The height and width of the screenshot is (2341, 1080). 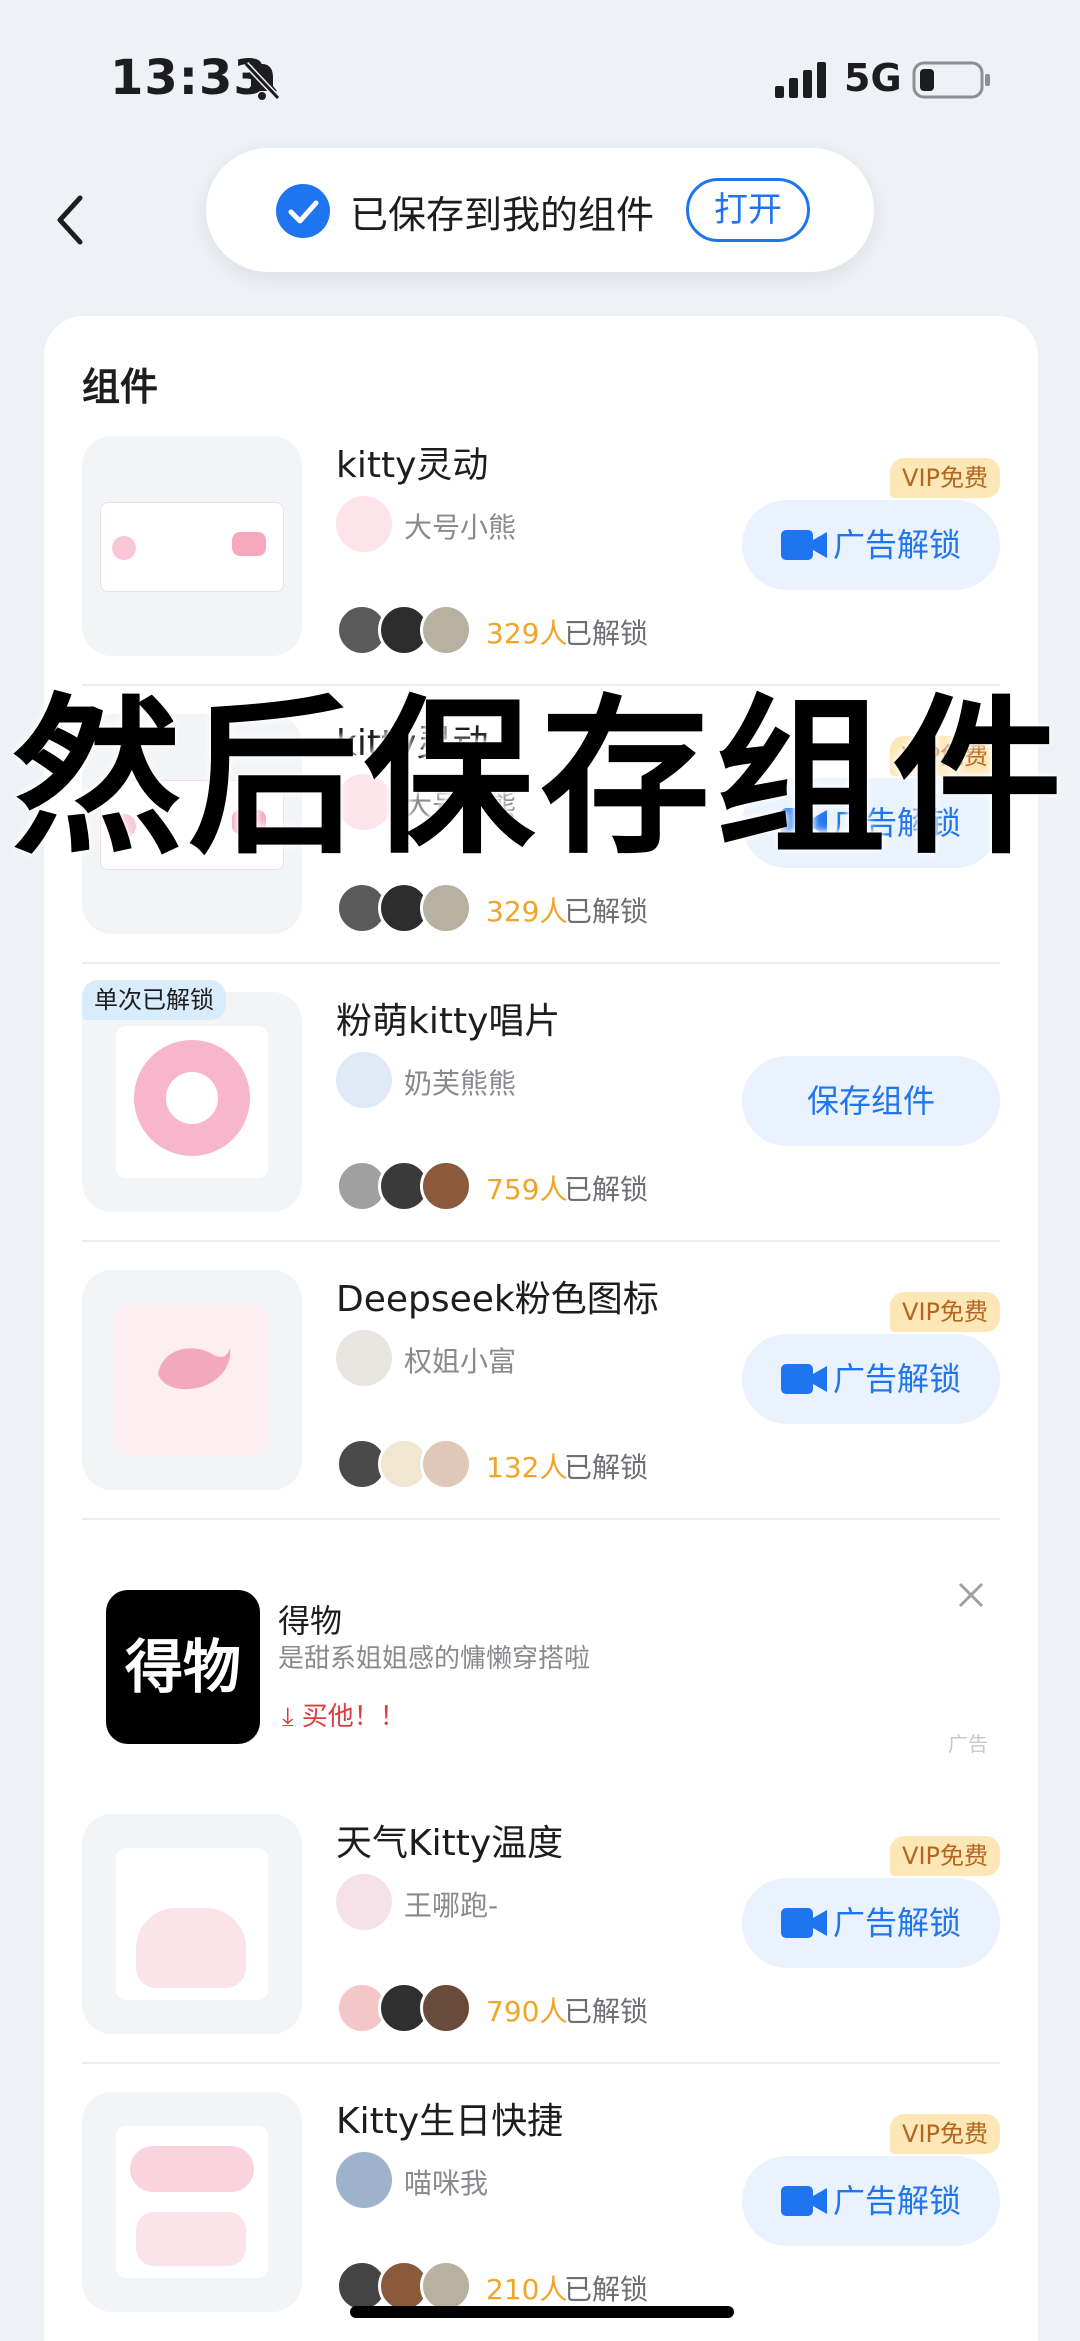 I want to click on item-title: kitty灵动, so click(x=412, y=465).